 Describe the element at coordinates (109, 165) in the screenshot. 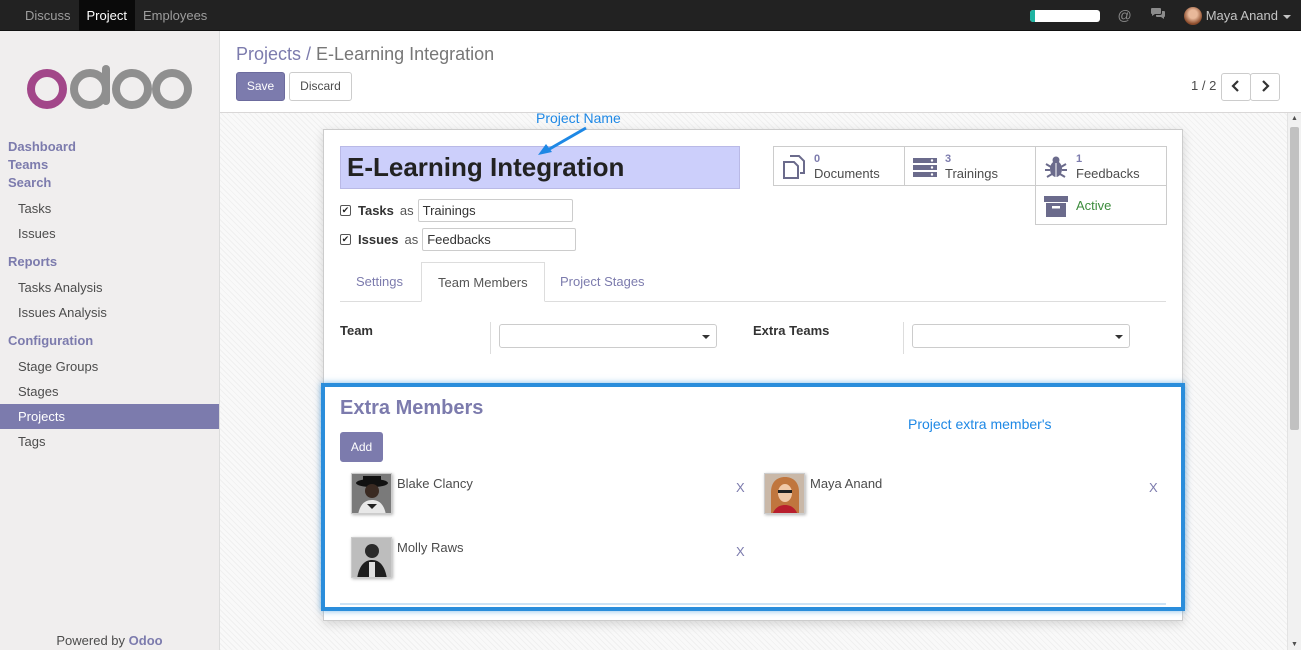

I see `sidebar-item-teams: Teams` at that location.